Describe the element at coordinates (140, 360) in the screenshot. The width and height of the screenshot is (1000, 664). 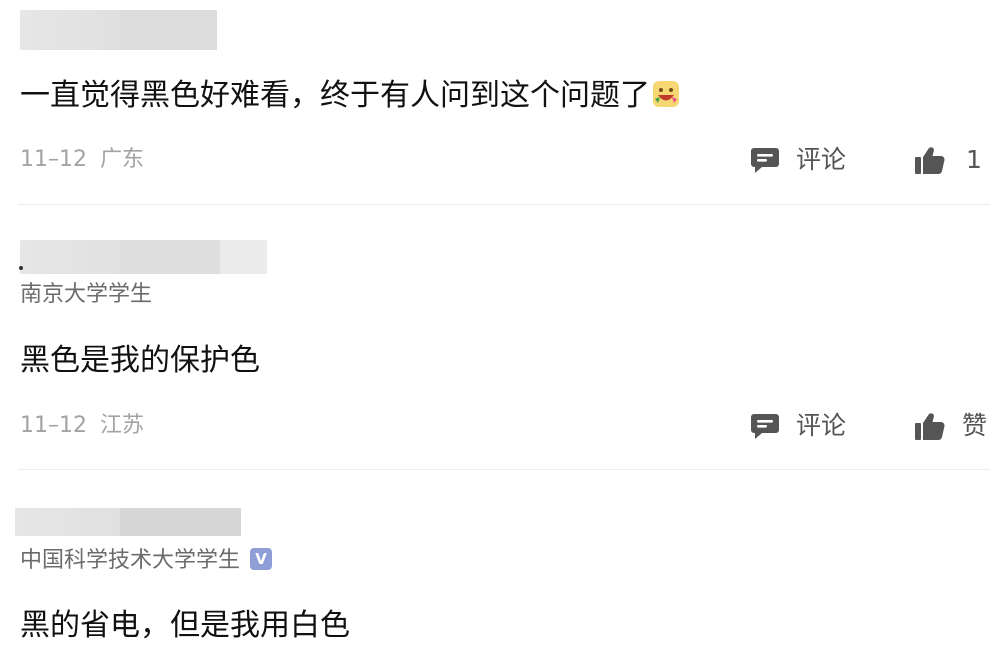
I see `comment-text: 黑色是我的保护色` at that location.